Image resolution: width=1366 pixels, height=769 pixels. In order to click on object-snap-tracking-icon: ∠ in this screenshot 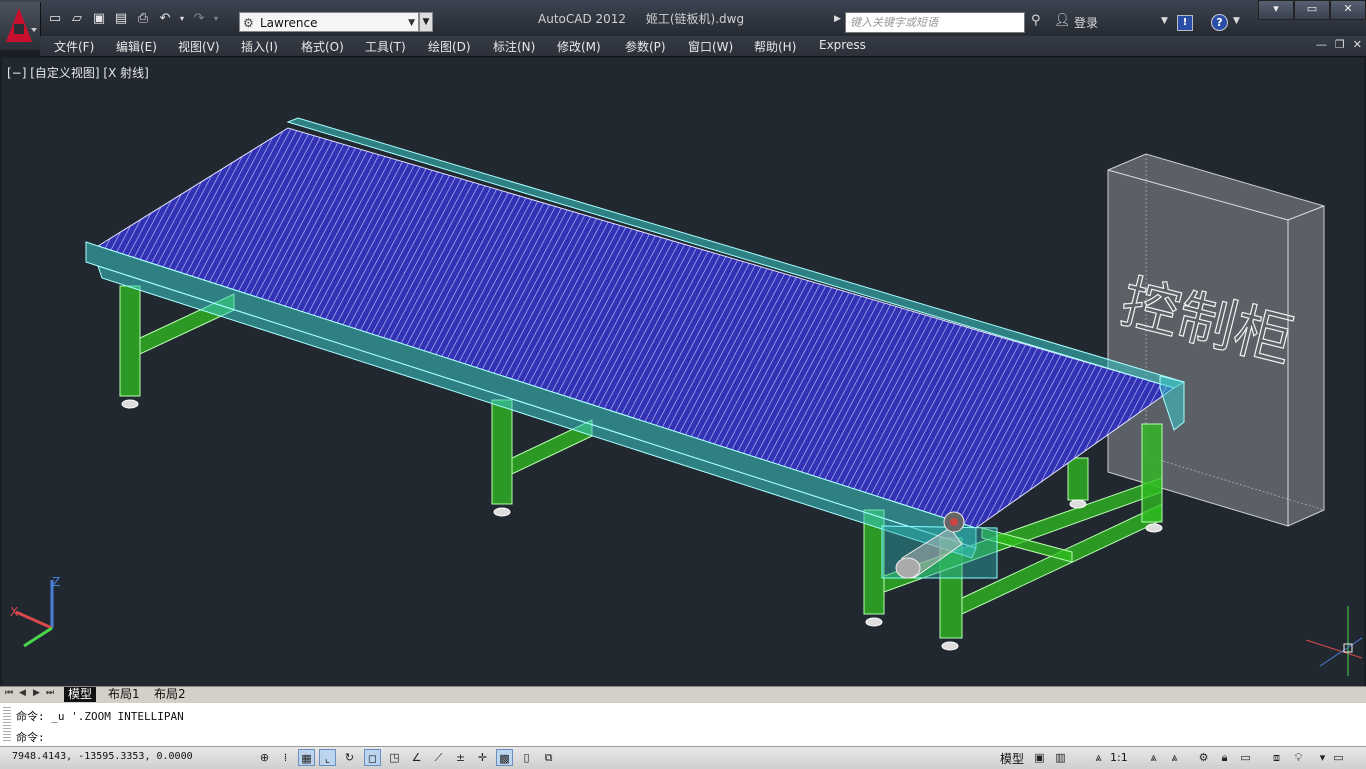, I will do `click(416, 757)`.